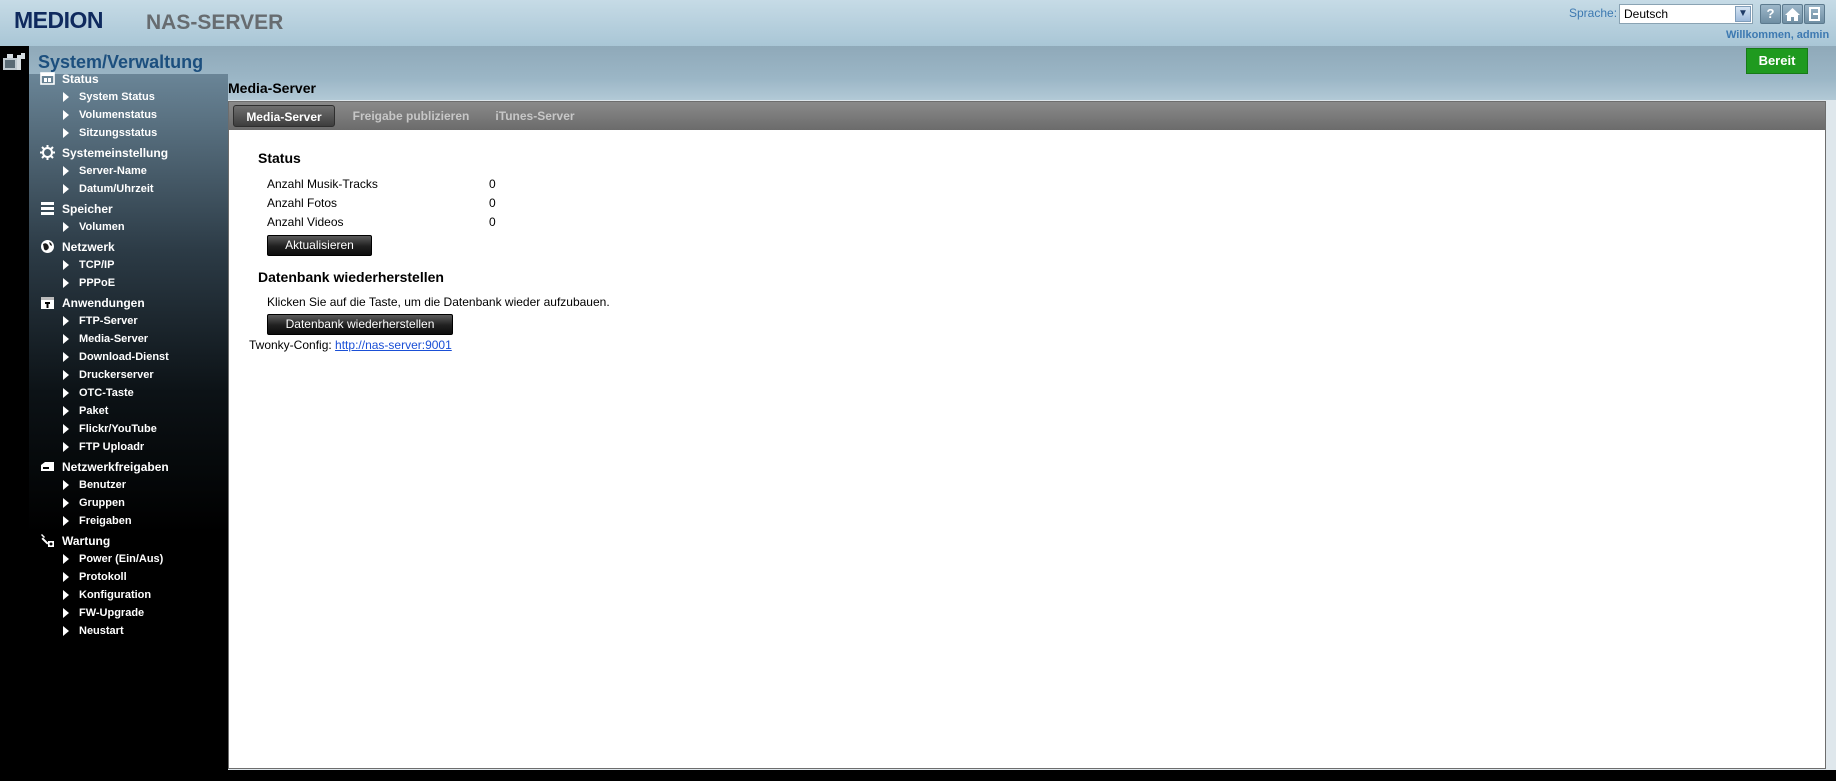  What do you see at coordinates (302, 203) in the screenshot?
I see `photos-label: Anzahl Fotos` at bounding box center [302, 203].